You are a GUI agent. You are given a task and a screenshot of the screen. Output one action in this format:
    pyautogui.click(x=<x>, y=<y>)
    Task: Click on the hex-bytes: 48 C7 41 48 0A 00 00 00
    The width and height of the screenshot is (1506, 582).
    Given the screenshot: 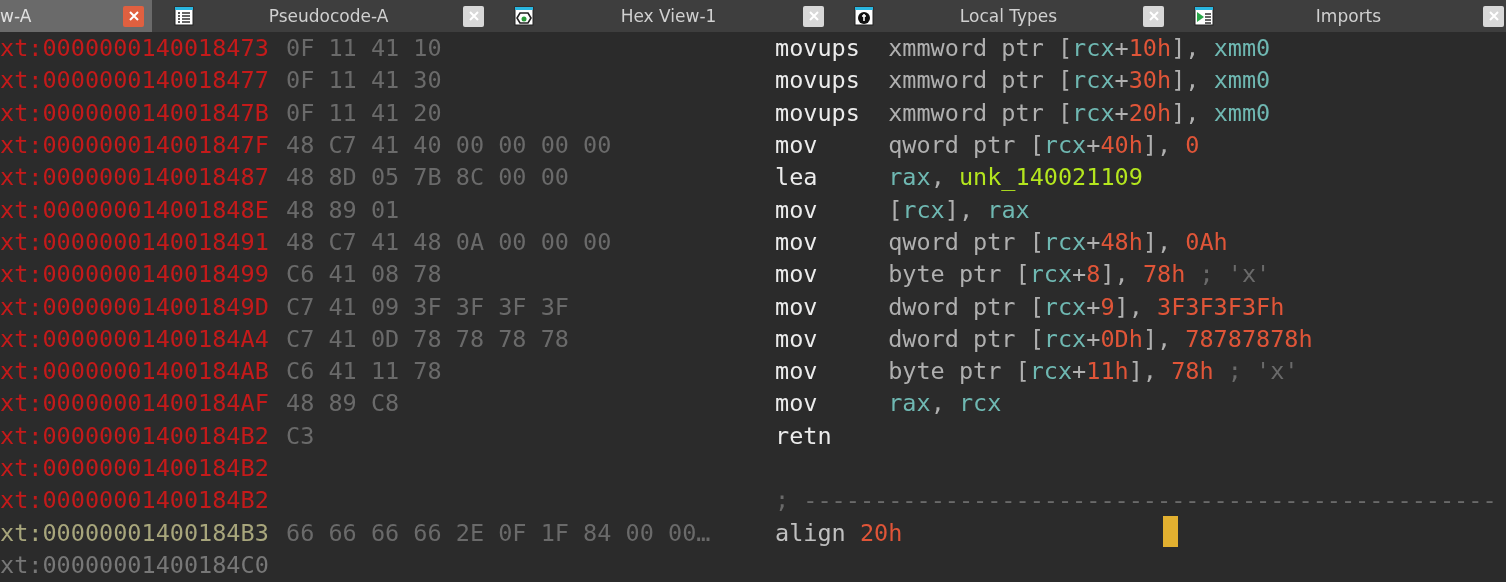 What is the action you would take?
    pyautogui.click(x=449, y=241)
    